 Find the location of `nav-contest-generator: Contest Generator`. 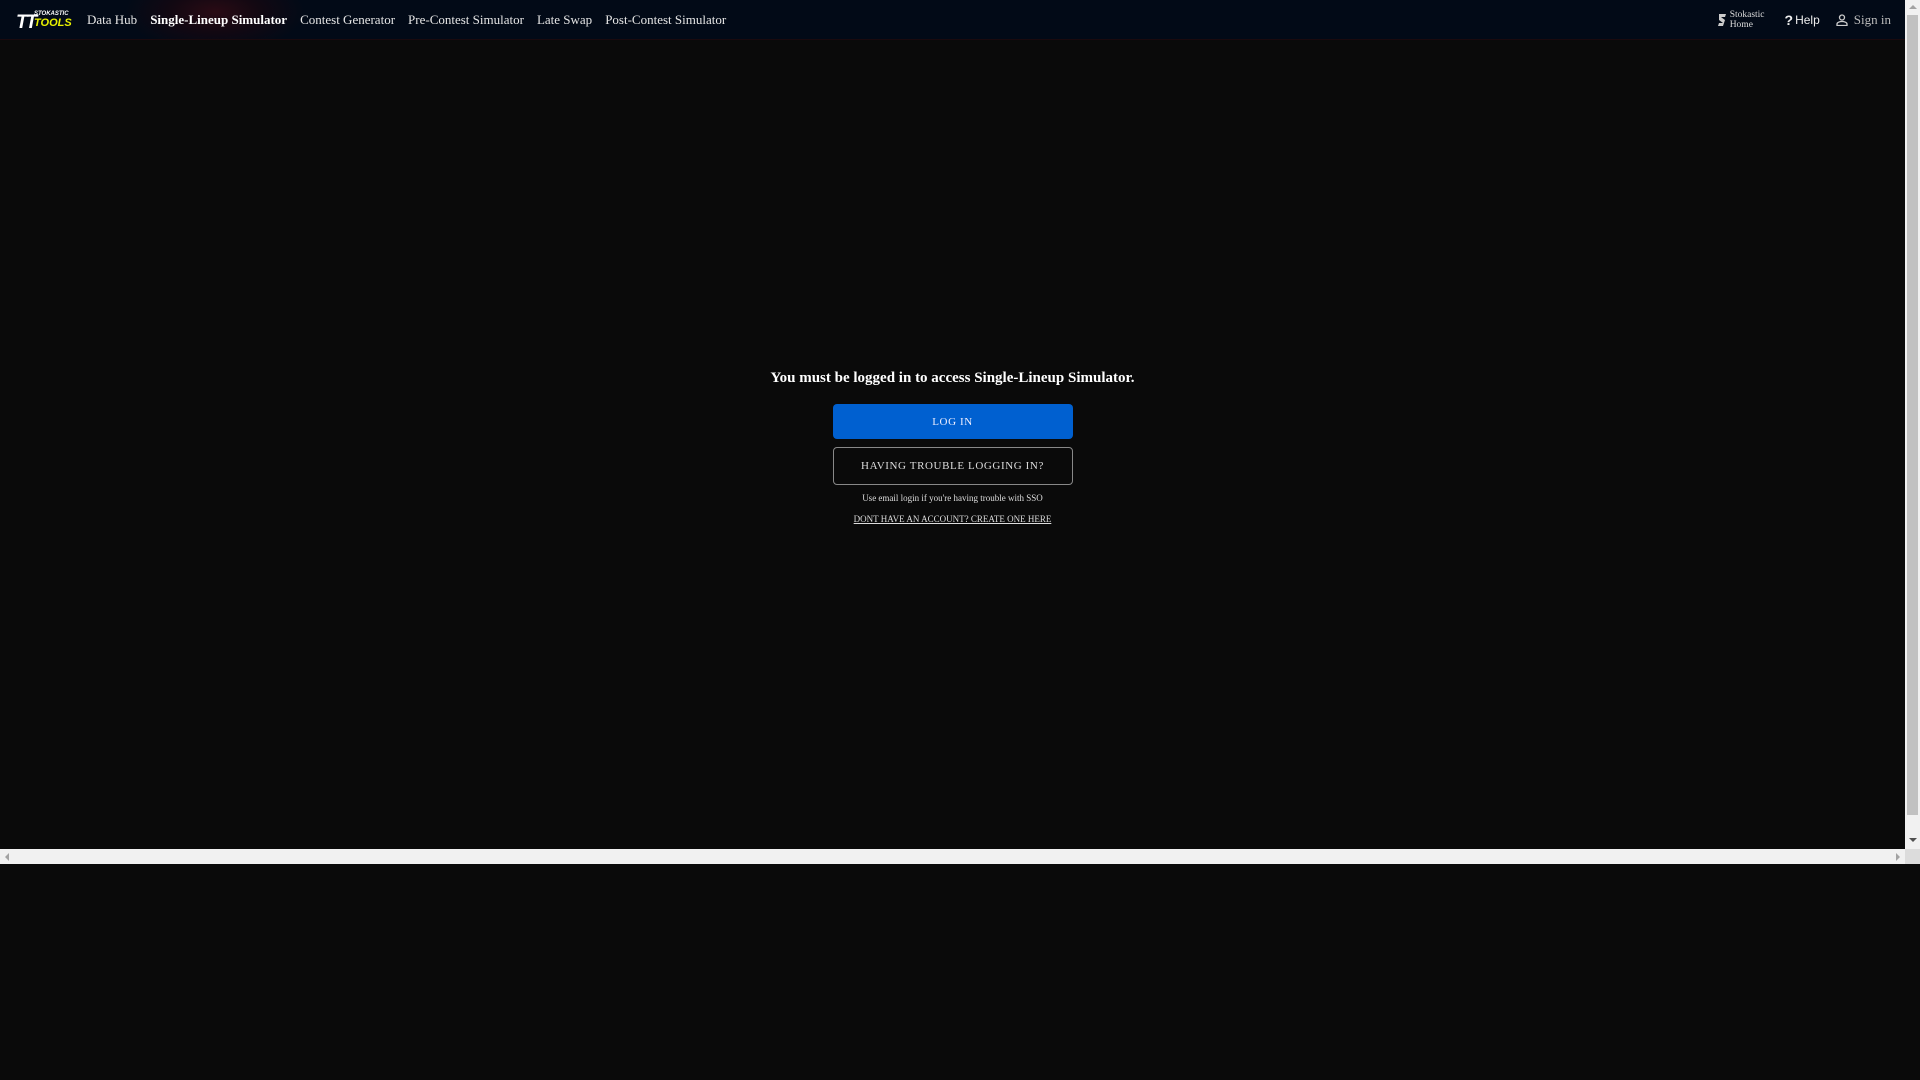

nav-contest-generator: Contest Generator is located at coordinates (347, 20).